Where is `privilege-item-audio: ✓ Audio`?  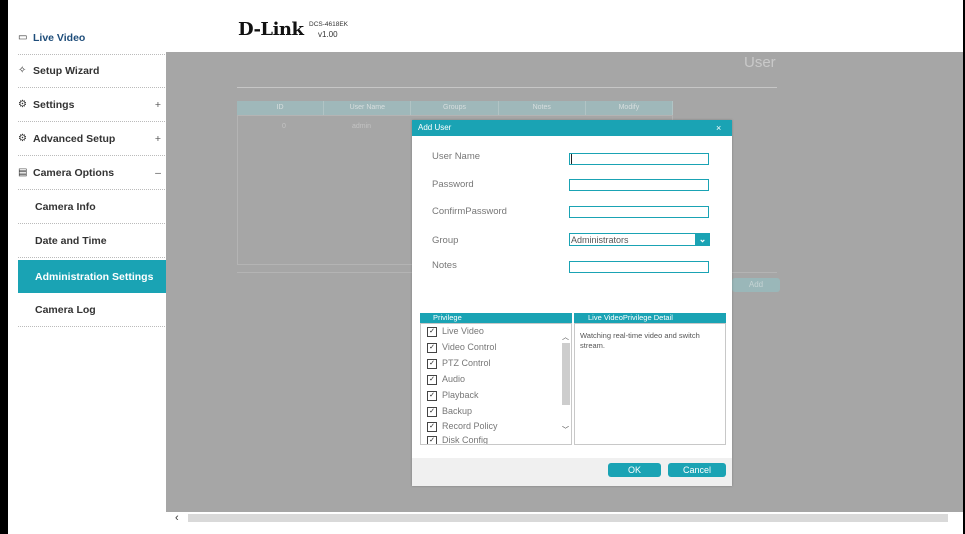 privilege-item-audio: ✓ Audio is located at coordinates (446, 379).